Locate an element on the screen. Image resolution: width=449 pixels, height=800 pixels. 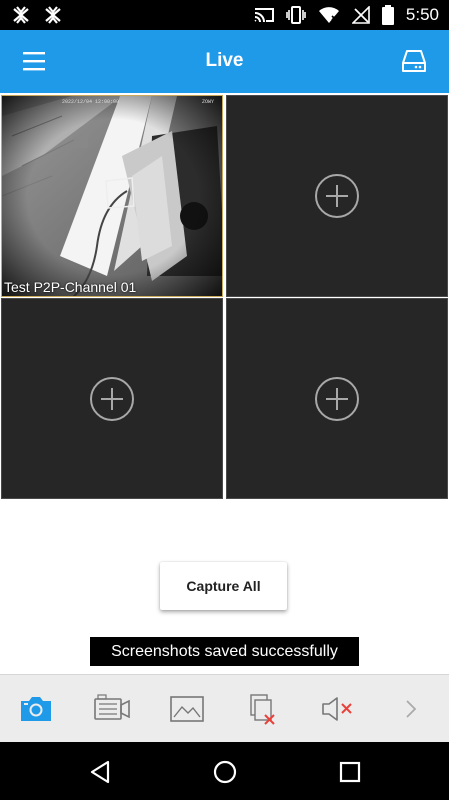
bottom-toolbar is located at coordinates (224, 708).